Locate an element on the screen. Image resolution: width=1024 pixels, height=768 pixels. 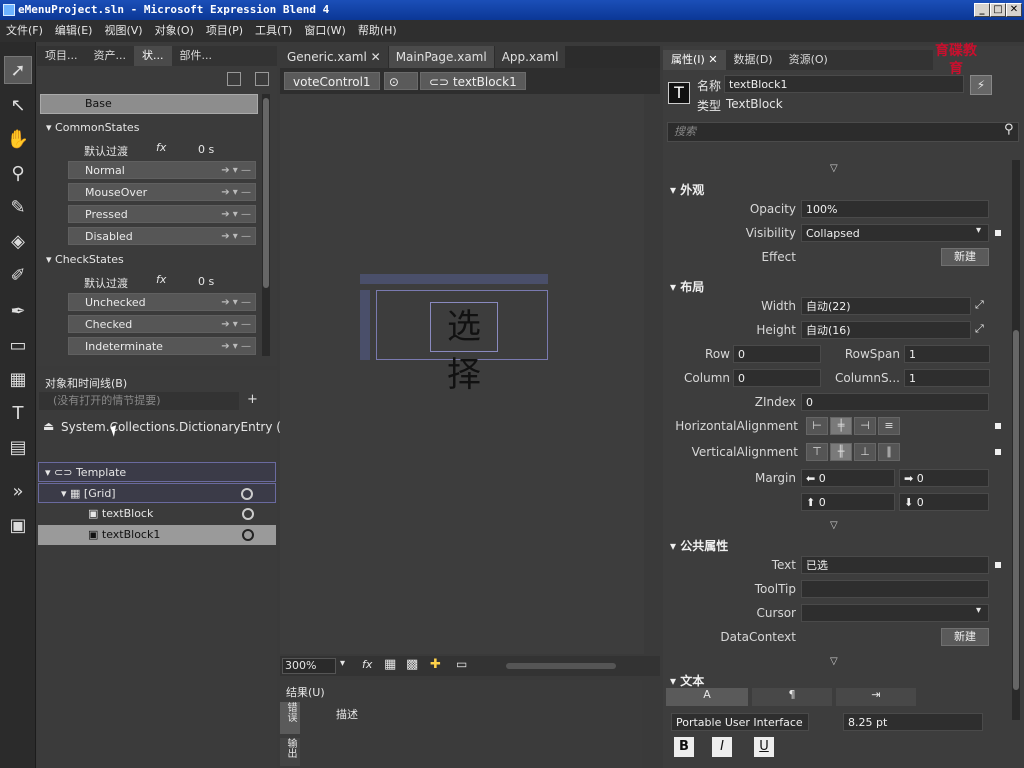
properties-scrollbar is located at coordinates (1016, 440).